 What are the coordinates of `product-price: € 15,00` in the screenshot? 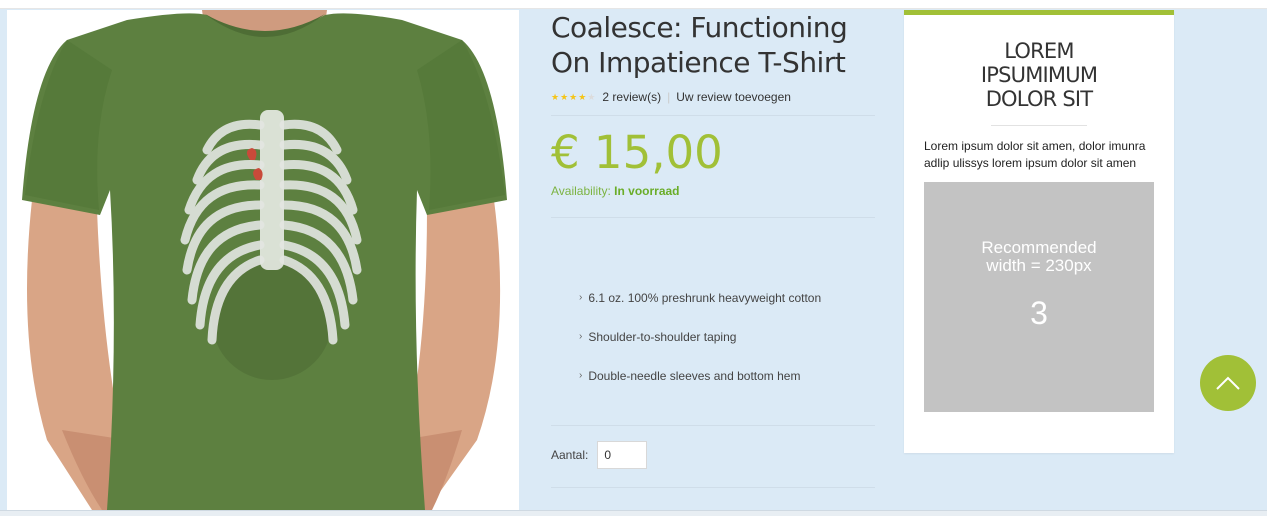 It's located at (637, 152).